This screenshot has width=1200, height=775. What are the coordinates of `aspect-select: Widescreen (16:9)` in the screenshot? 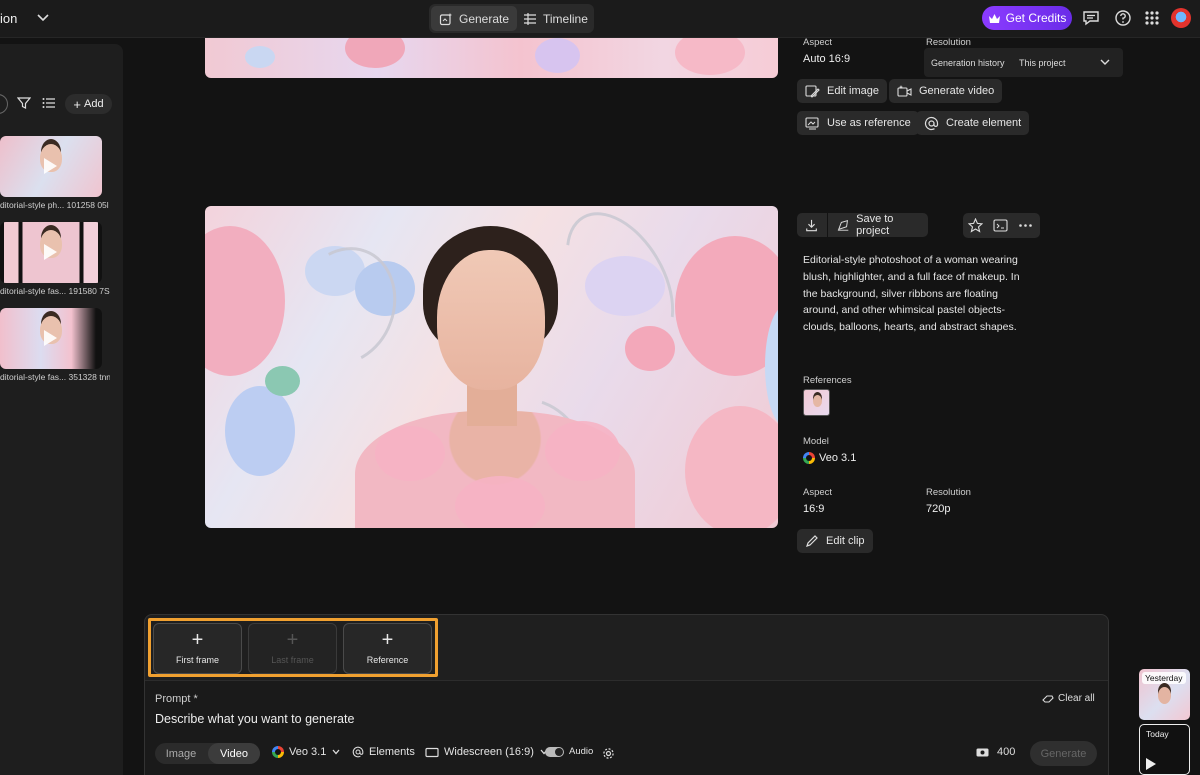 It's located at (487, 752).